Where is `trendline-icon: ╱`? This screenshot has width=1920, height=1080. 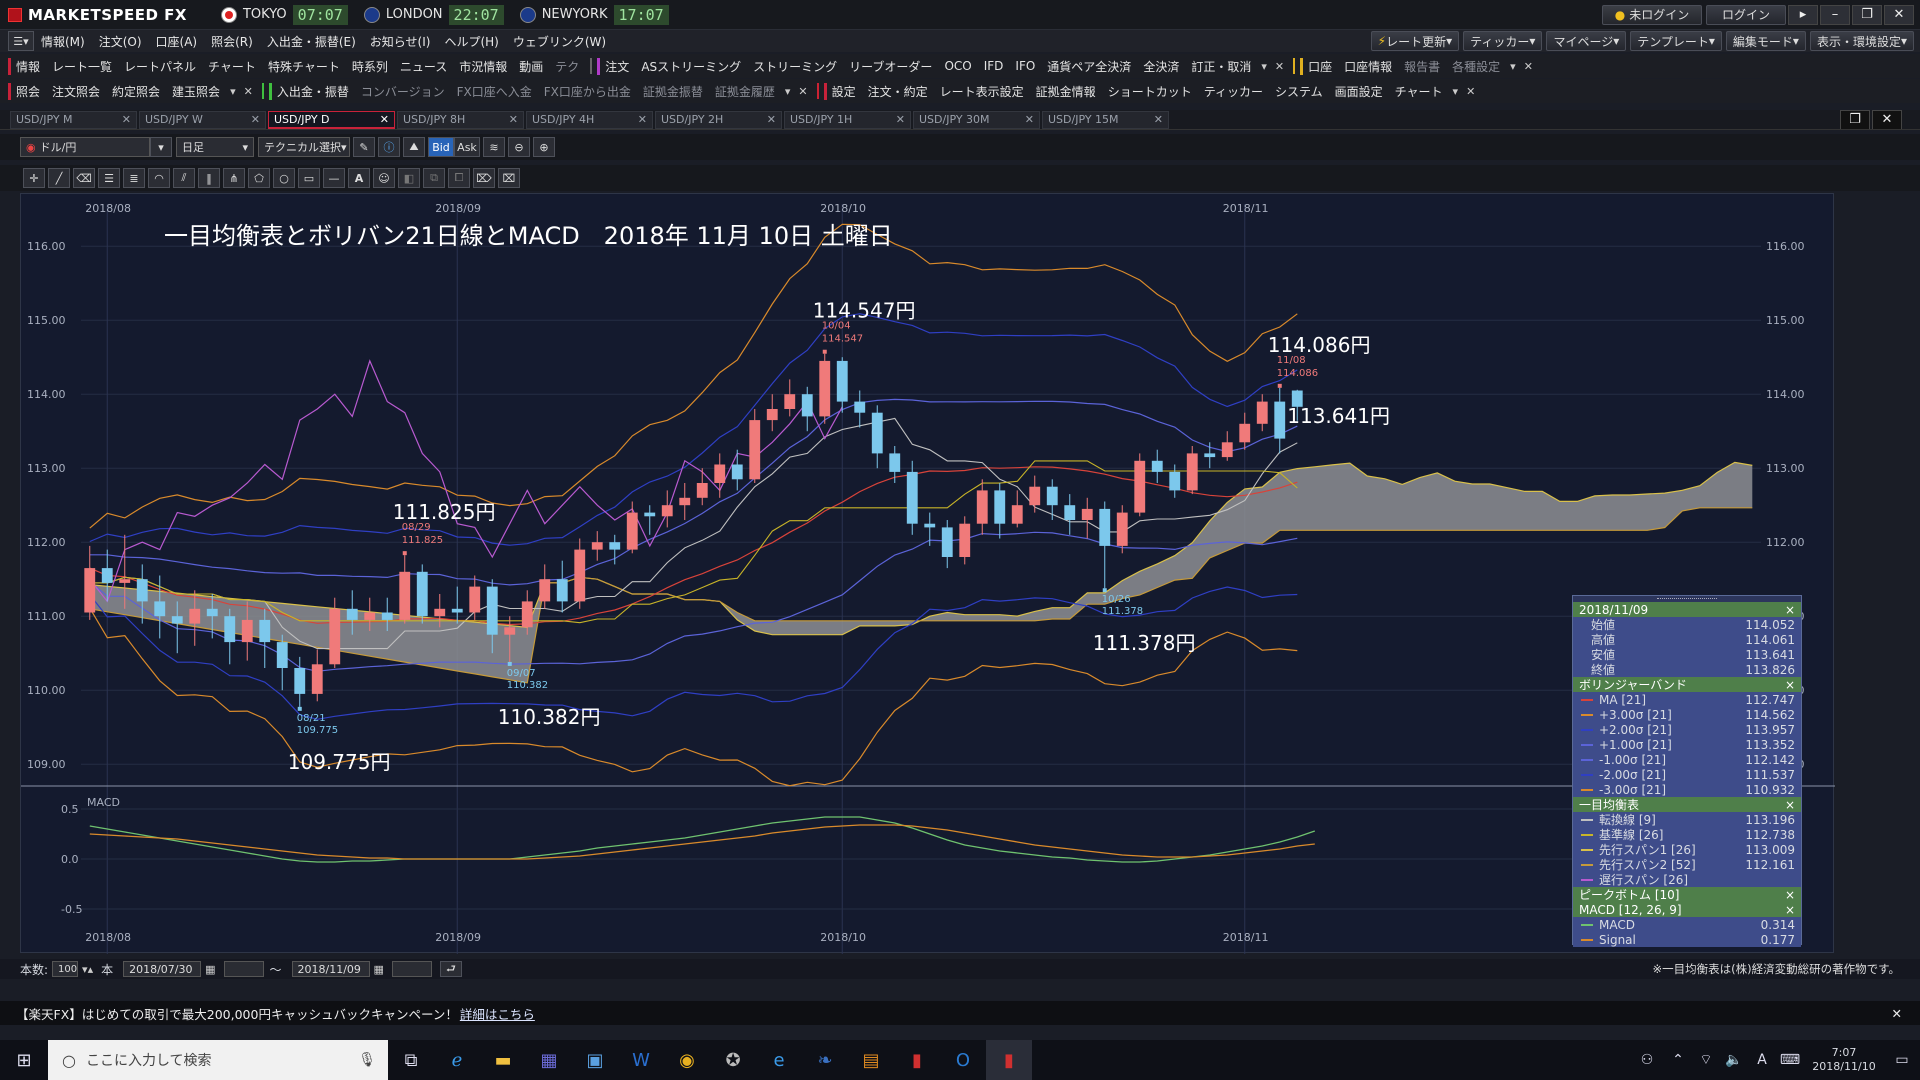
trendline-icon: ╱ is located at coordinates (59, 178).